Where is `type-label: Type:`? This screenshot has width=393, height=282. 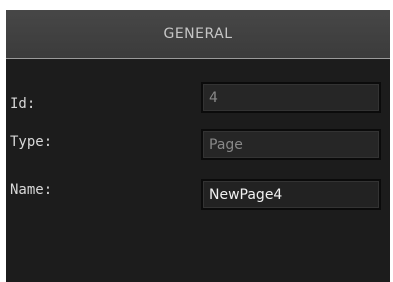
type-label: Type: is located at coordinates (31, 142).